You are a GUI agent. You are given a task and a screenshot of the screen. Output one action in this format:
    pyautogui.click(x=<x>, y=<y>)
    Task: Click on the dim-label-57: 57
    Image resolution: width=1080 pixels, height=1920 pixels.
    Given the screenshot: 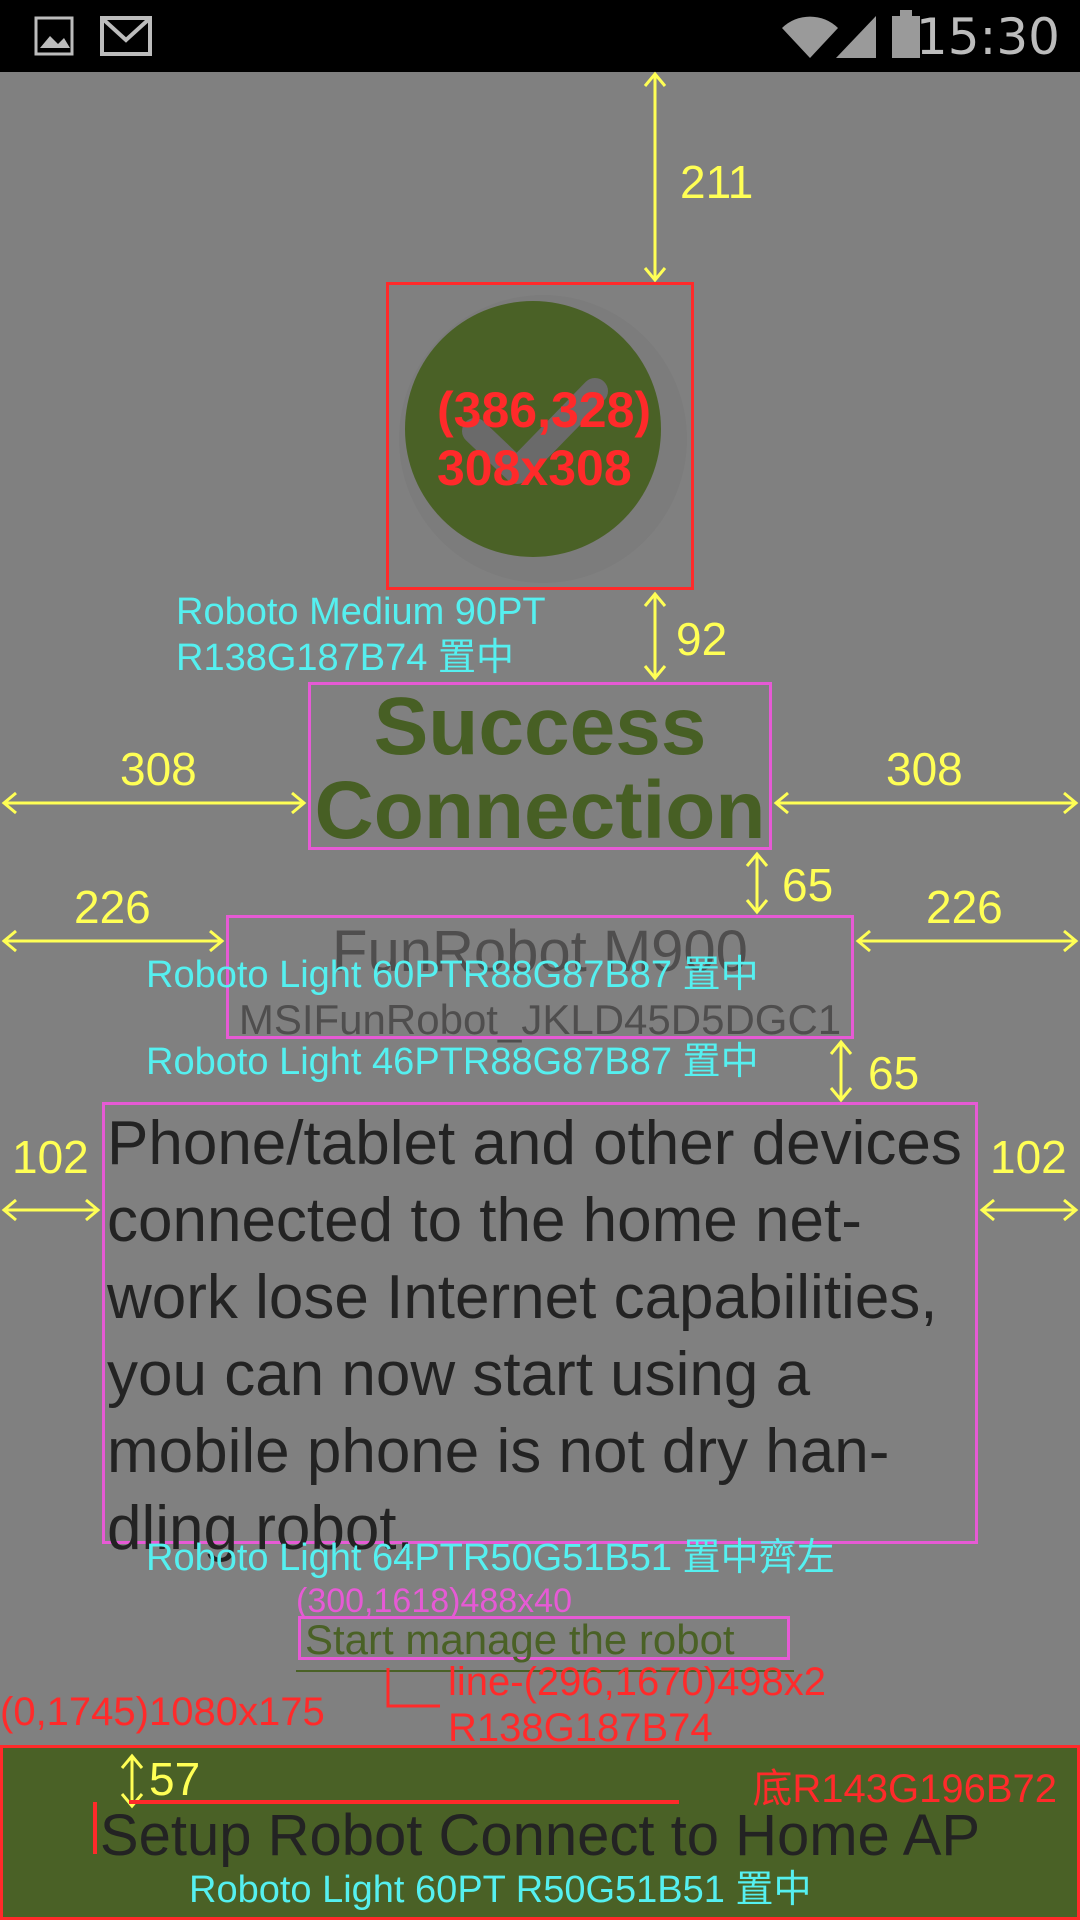 What is the action you would take?
    pyautogui.click(x=175, y=1779)
    